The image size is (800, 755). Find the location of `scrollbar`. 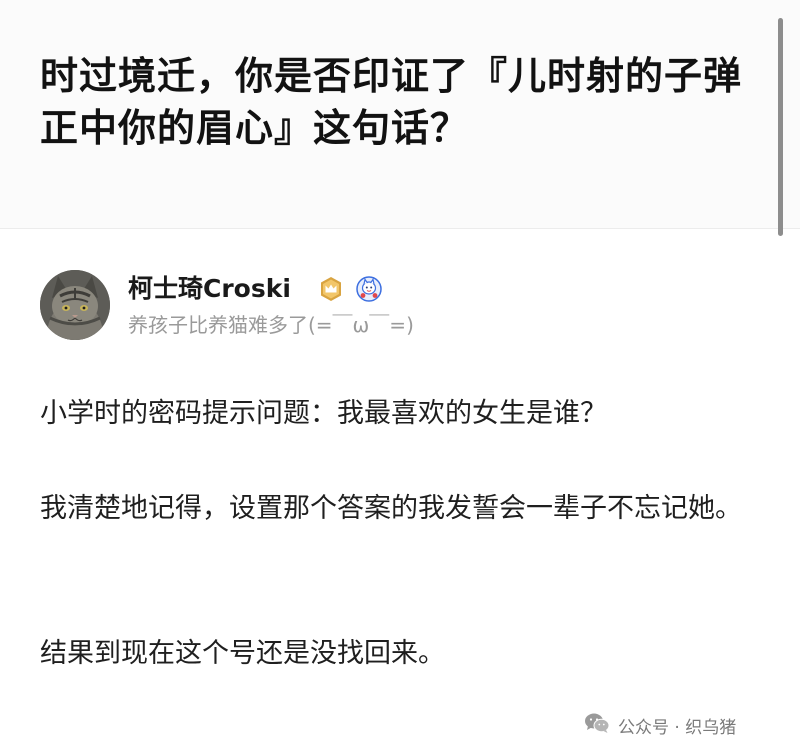

scrollbar is located at coordinates (780, 127).